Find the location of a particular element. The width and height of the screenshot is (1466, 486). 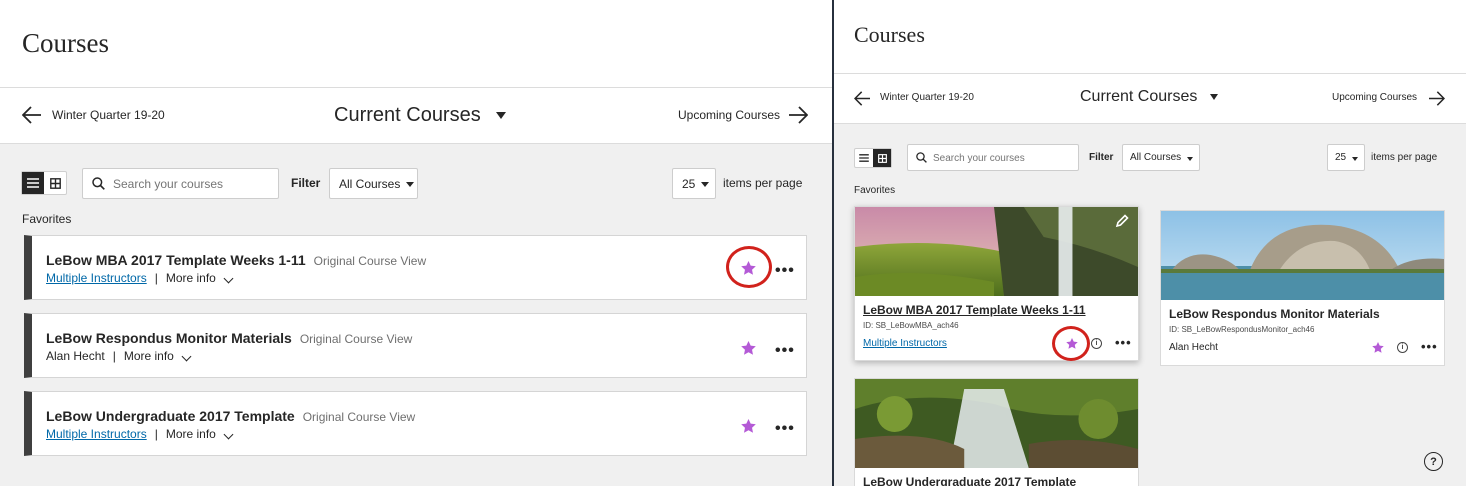

card-title: LeBow Respondus Monitor Materials is located at coordinates (1274, 314).